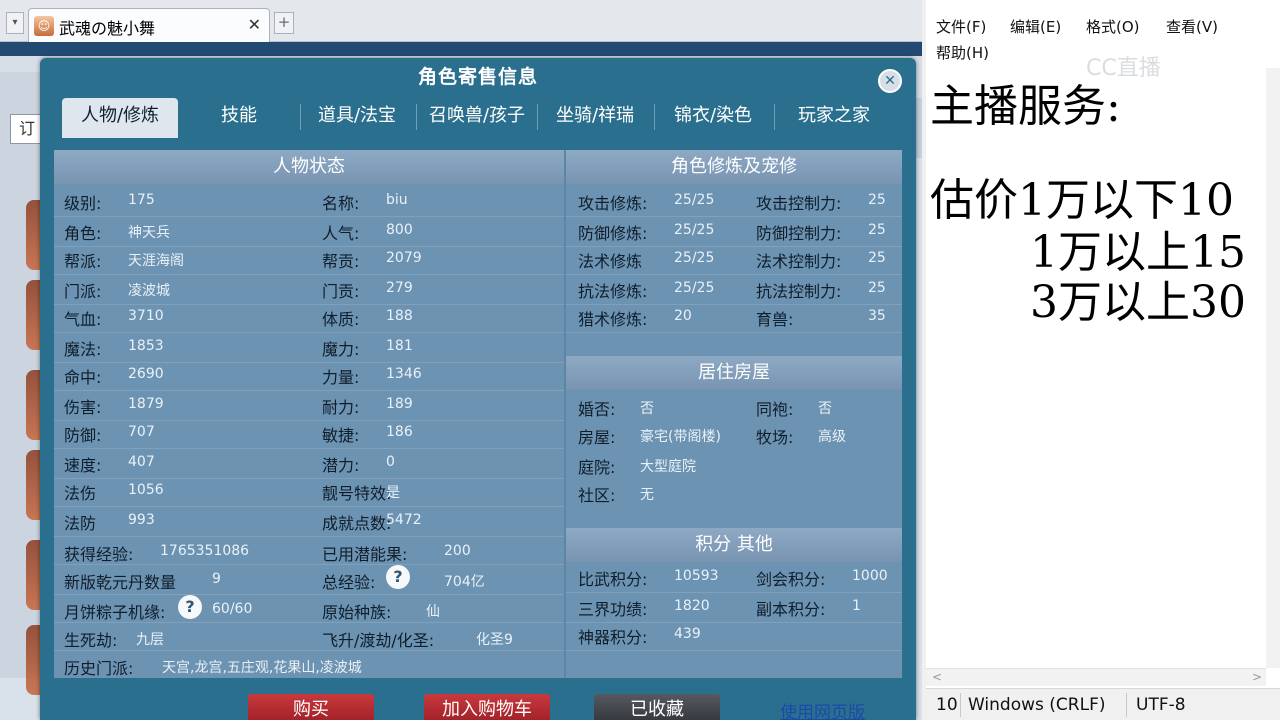 This screenshot has height=720, width=1280. What do you see at coordinates (696, 576) in the screenshot?
I see `score-value: 10593` at bounding box center [696, 576].